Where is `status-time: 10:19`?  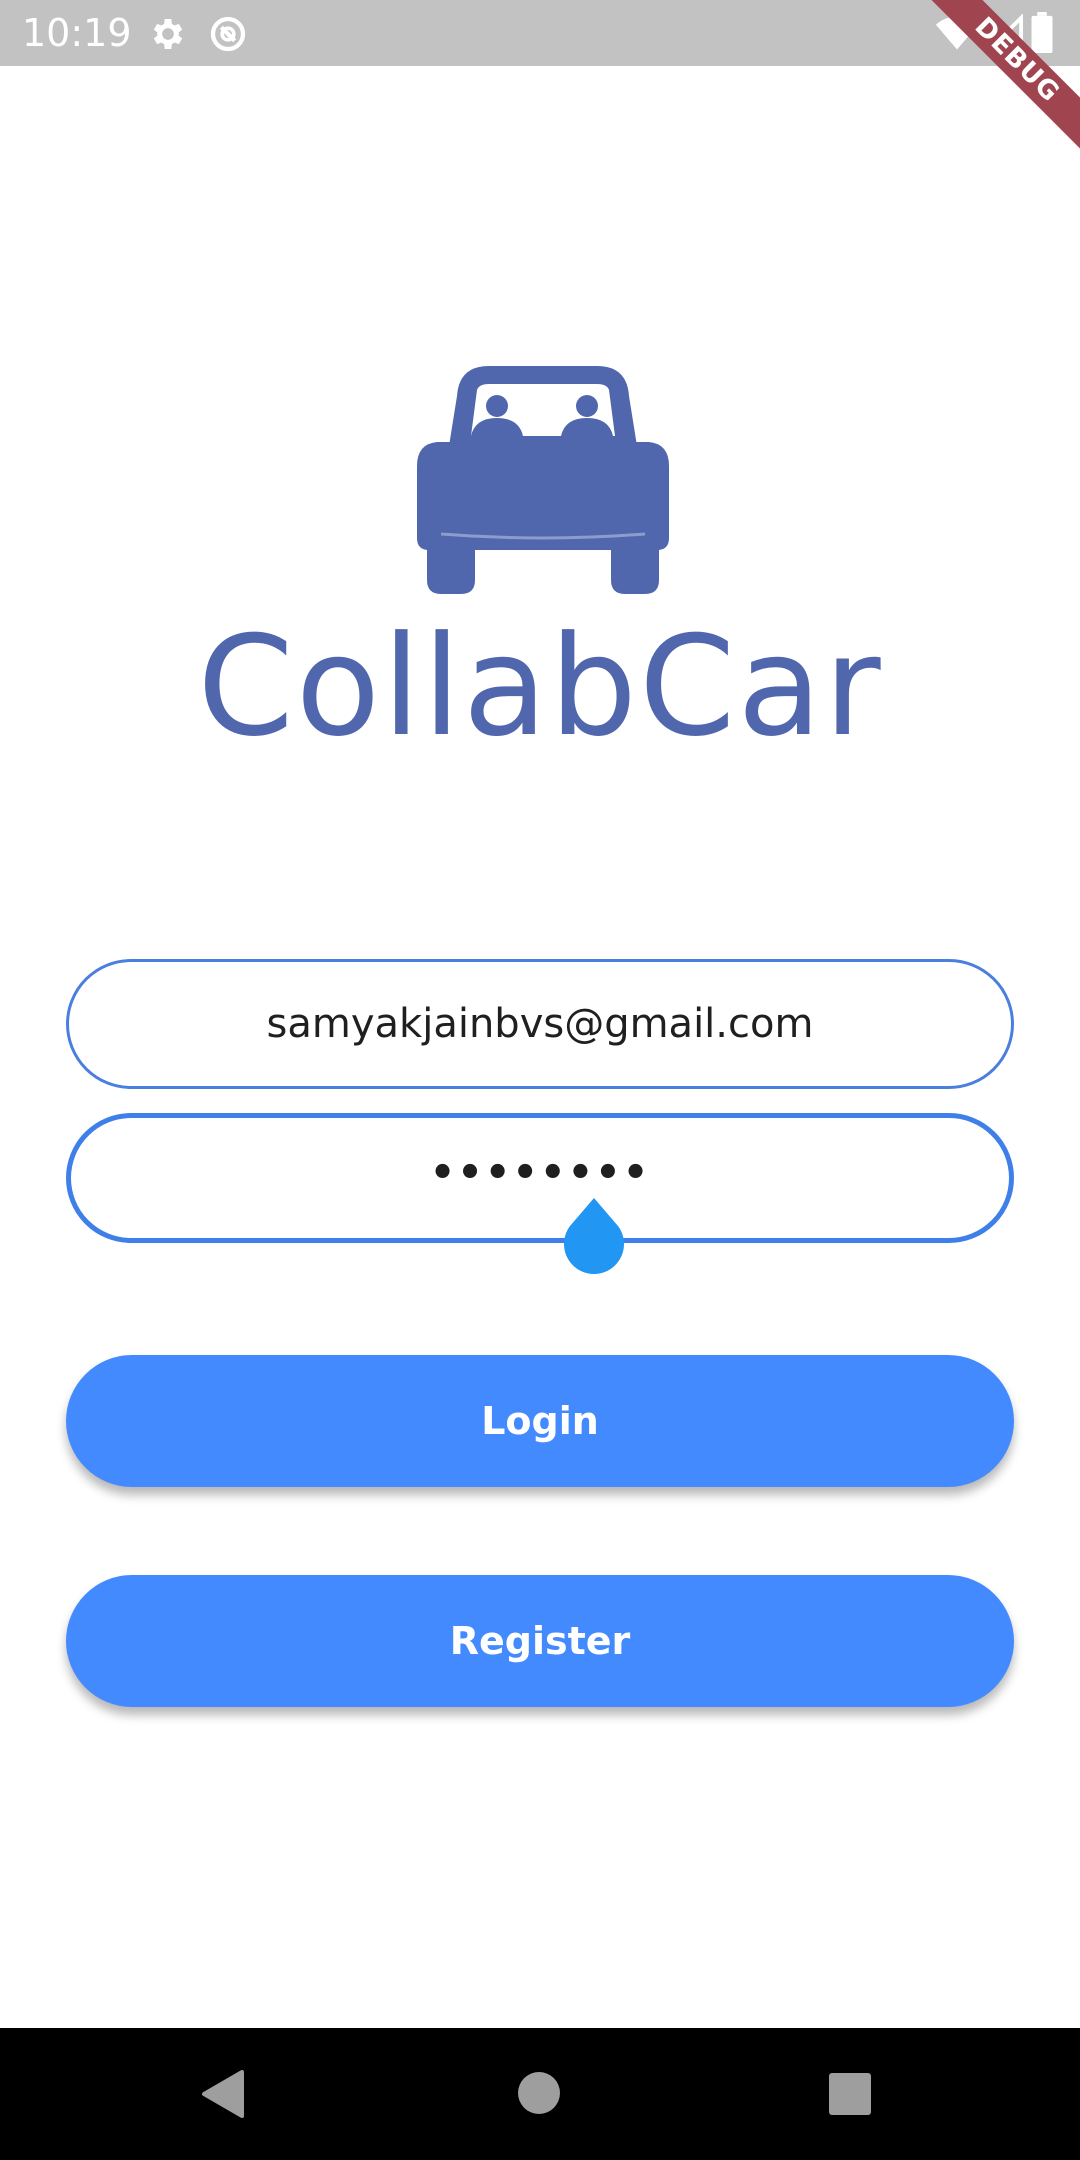
status-time: 10:19 is located at coordinates (77, 33).